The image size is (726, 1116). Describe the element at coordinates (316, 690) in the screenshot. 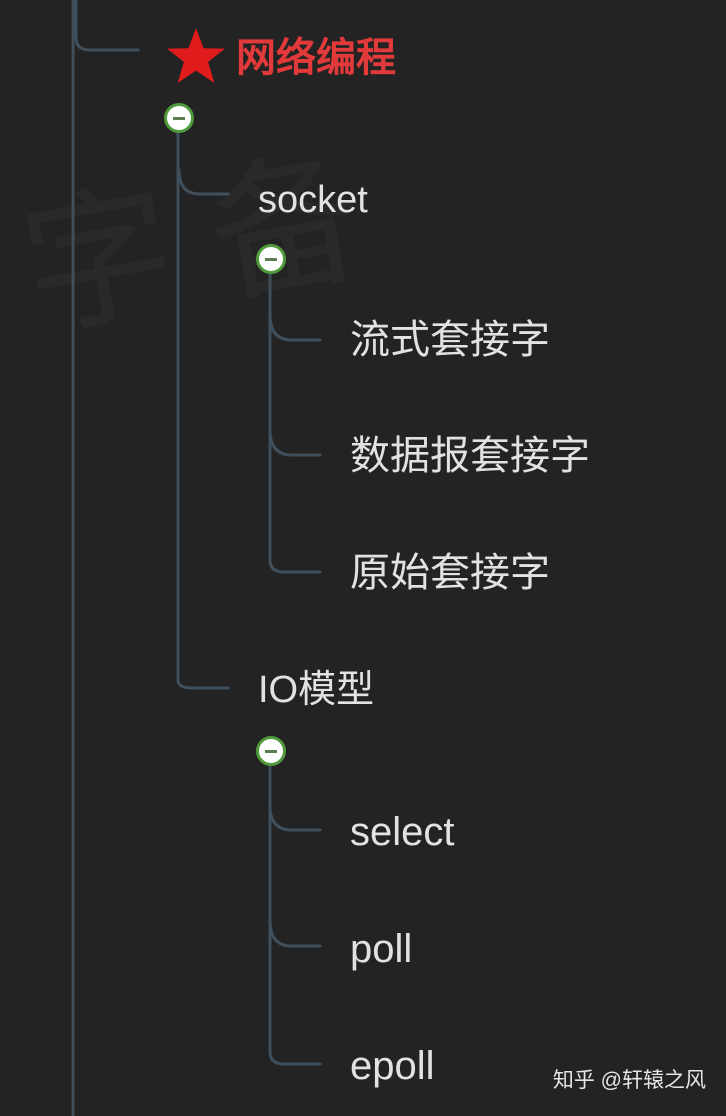

I see `branch-io-model-label: IO模型` at that location.